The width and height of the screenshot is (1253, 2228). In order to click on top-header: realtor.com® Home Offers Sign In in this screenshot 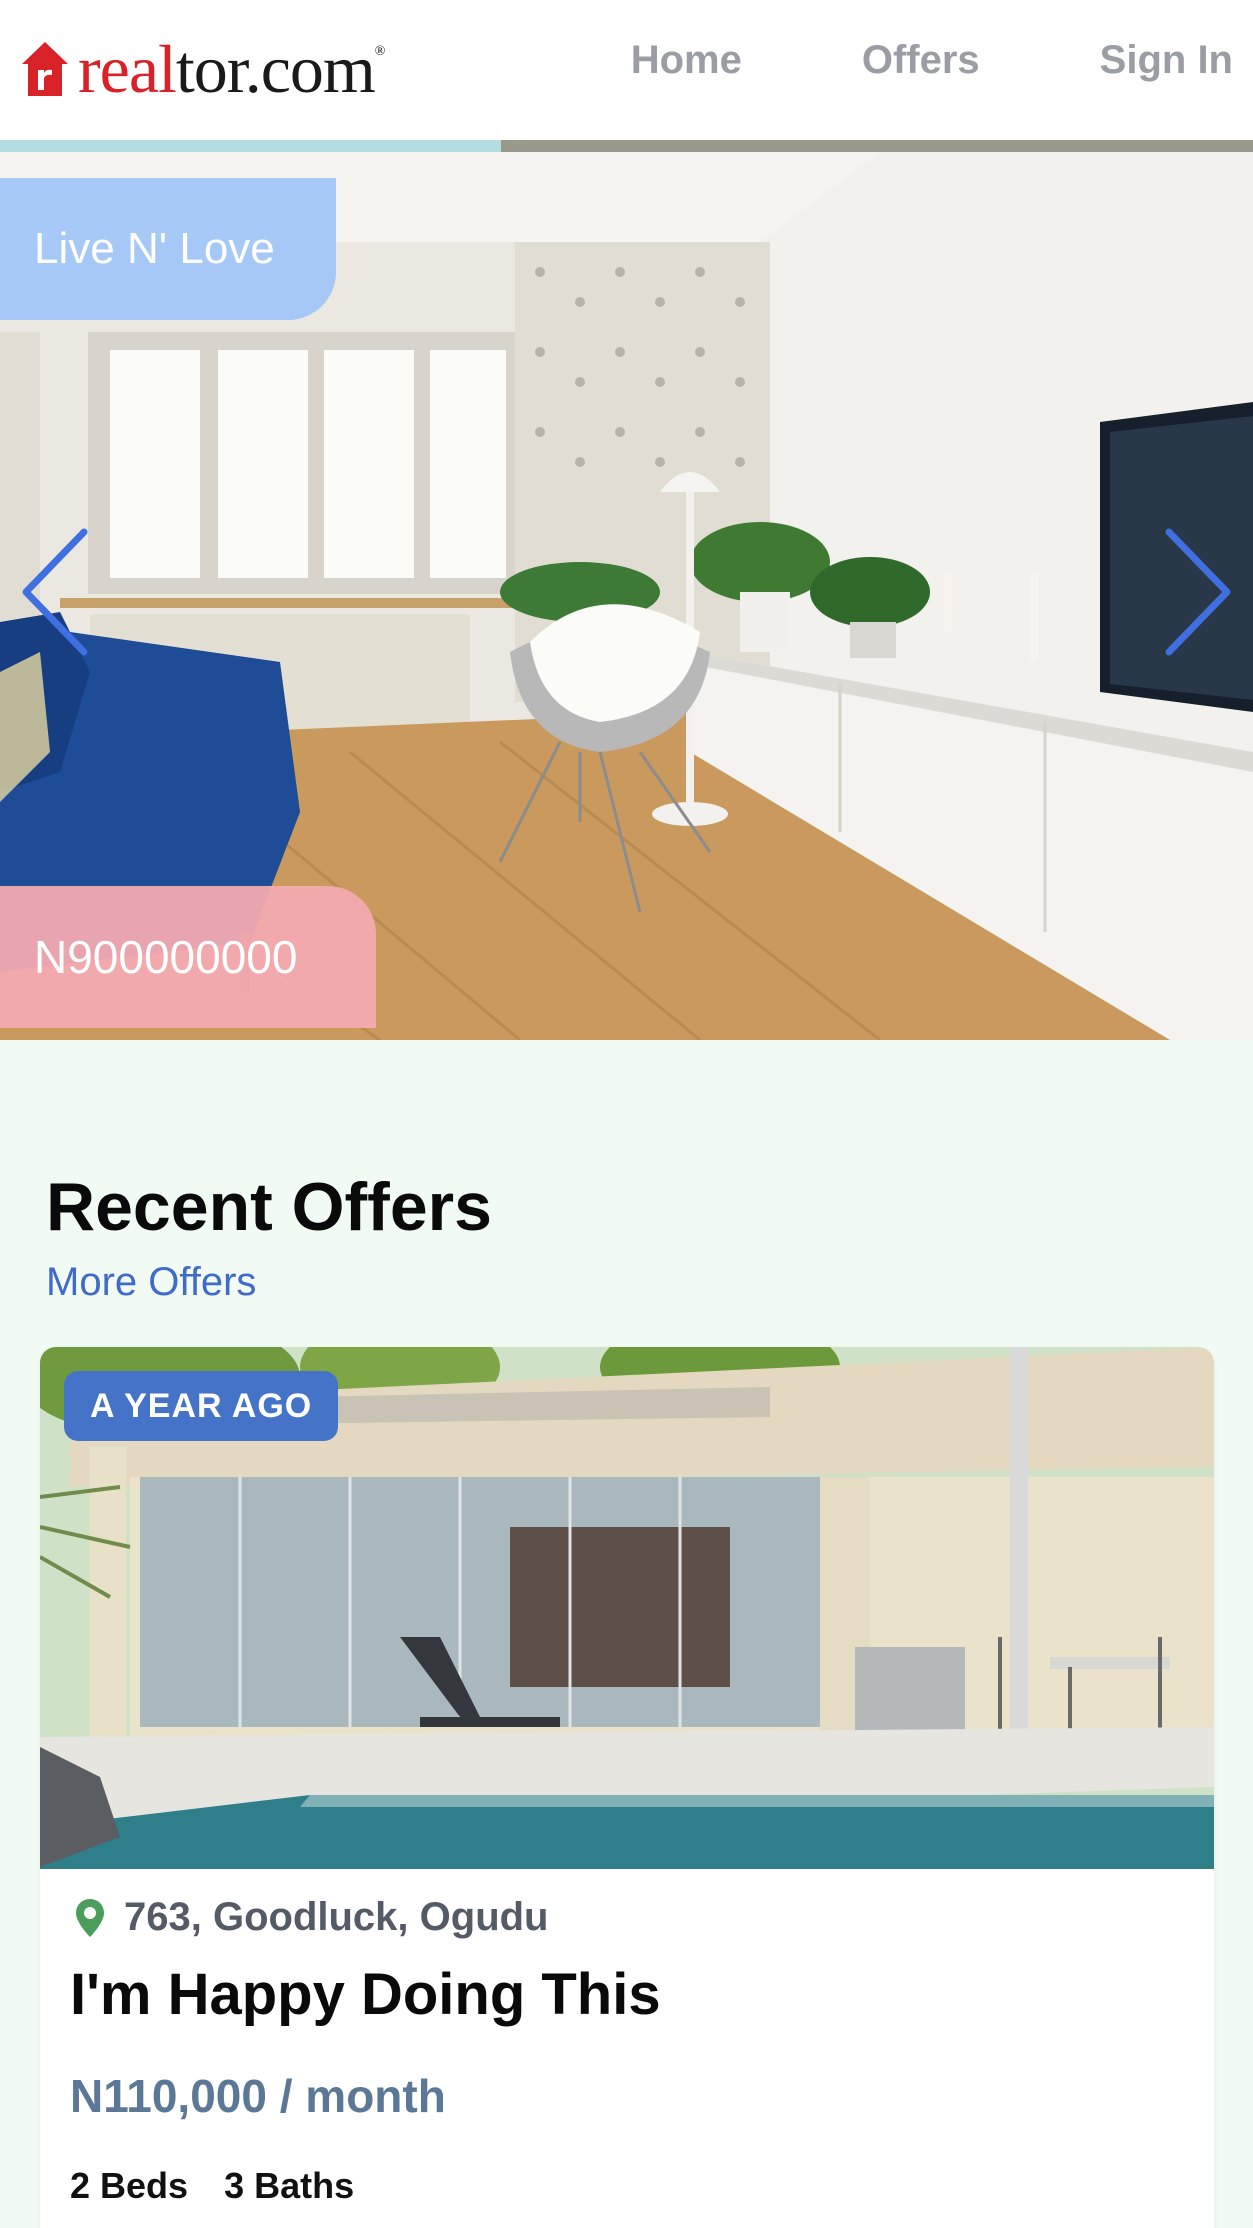, I will do `click(626, 70)`.